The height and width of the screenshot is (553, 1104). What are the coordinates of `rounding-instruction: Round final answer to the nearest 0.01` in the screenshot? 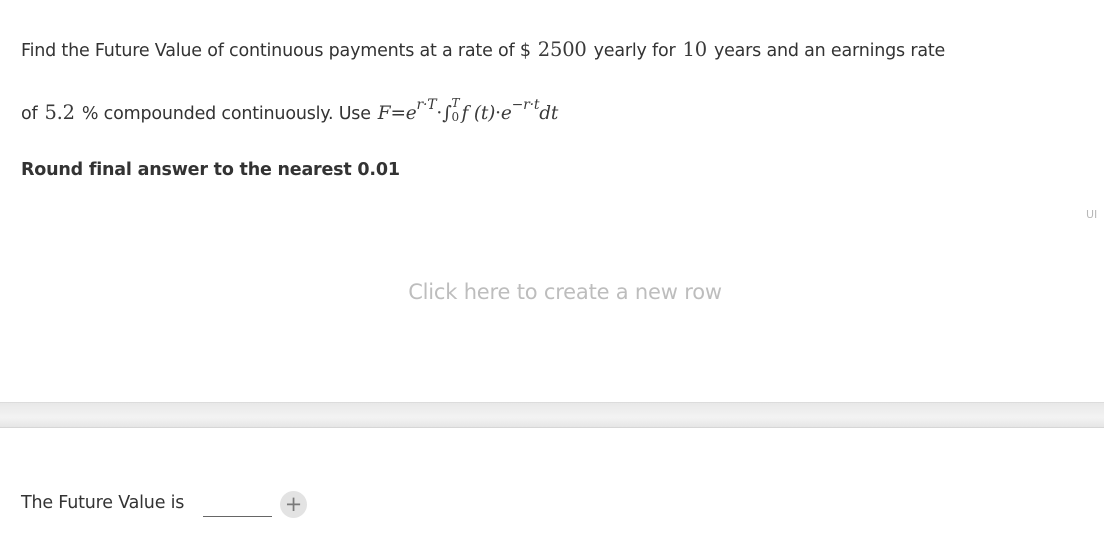 It's located at (210, 170).